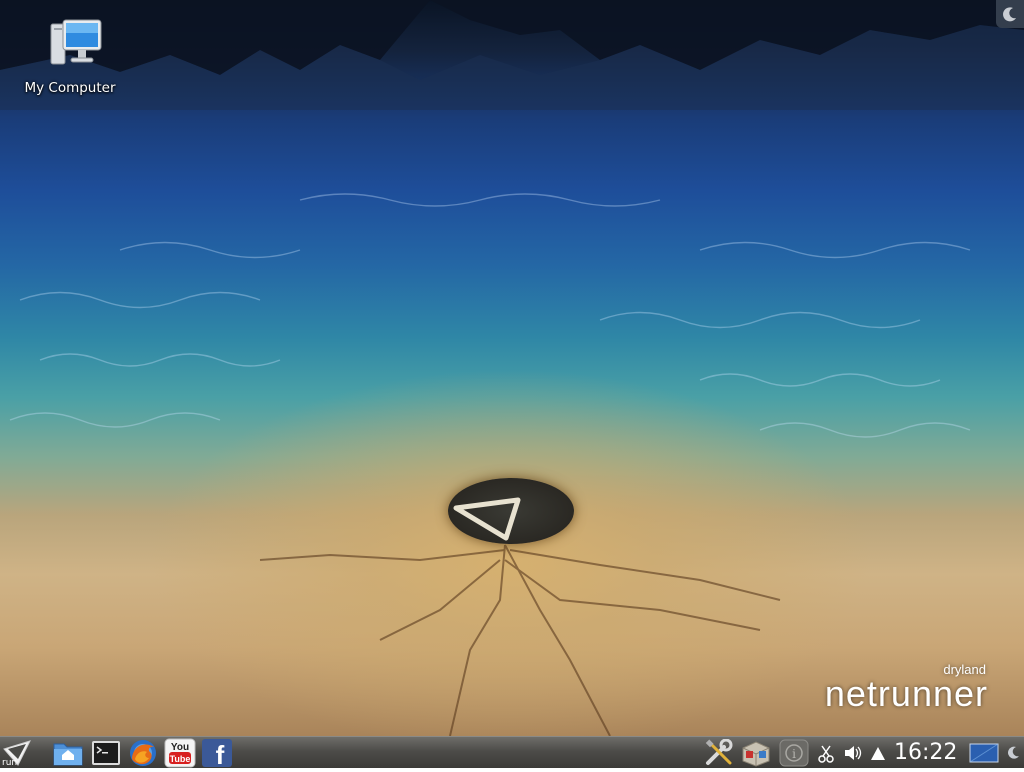  I want to click on svg-text: f, so click(220, 754).